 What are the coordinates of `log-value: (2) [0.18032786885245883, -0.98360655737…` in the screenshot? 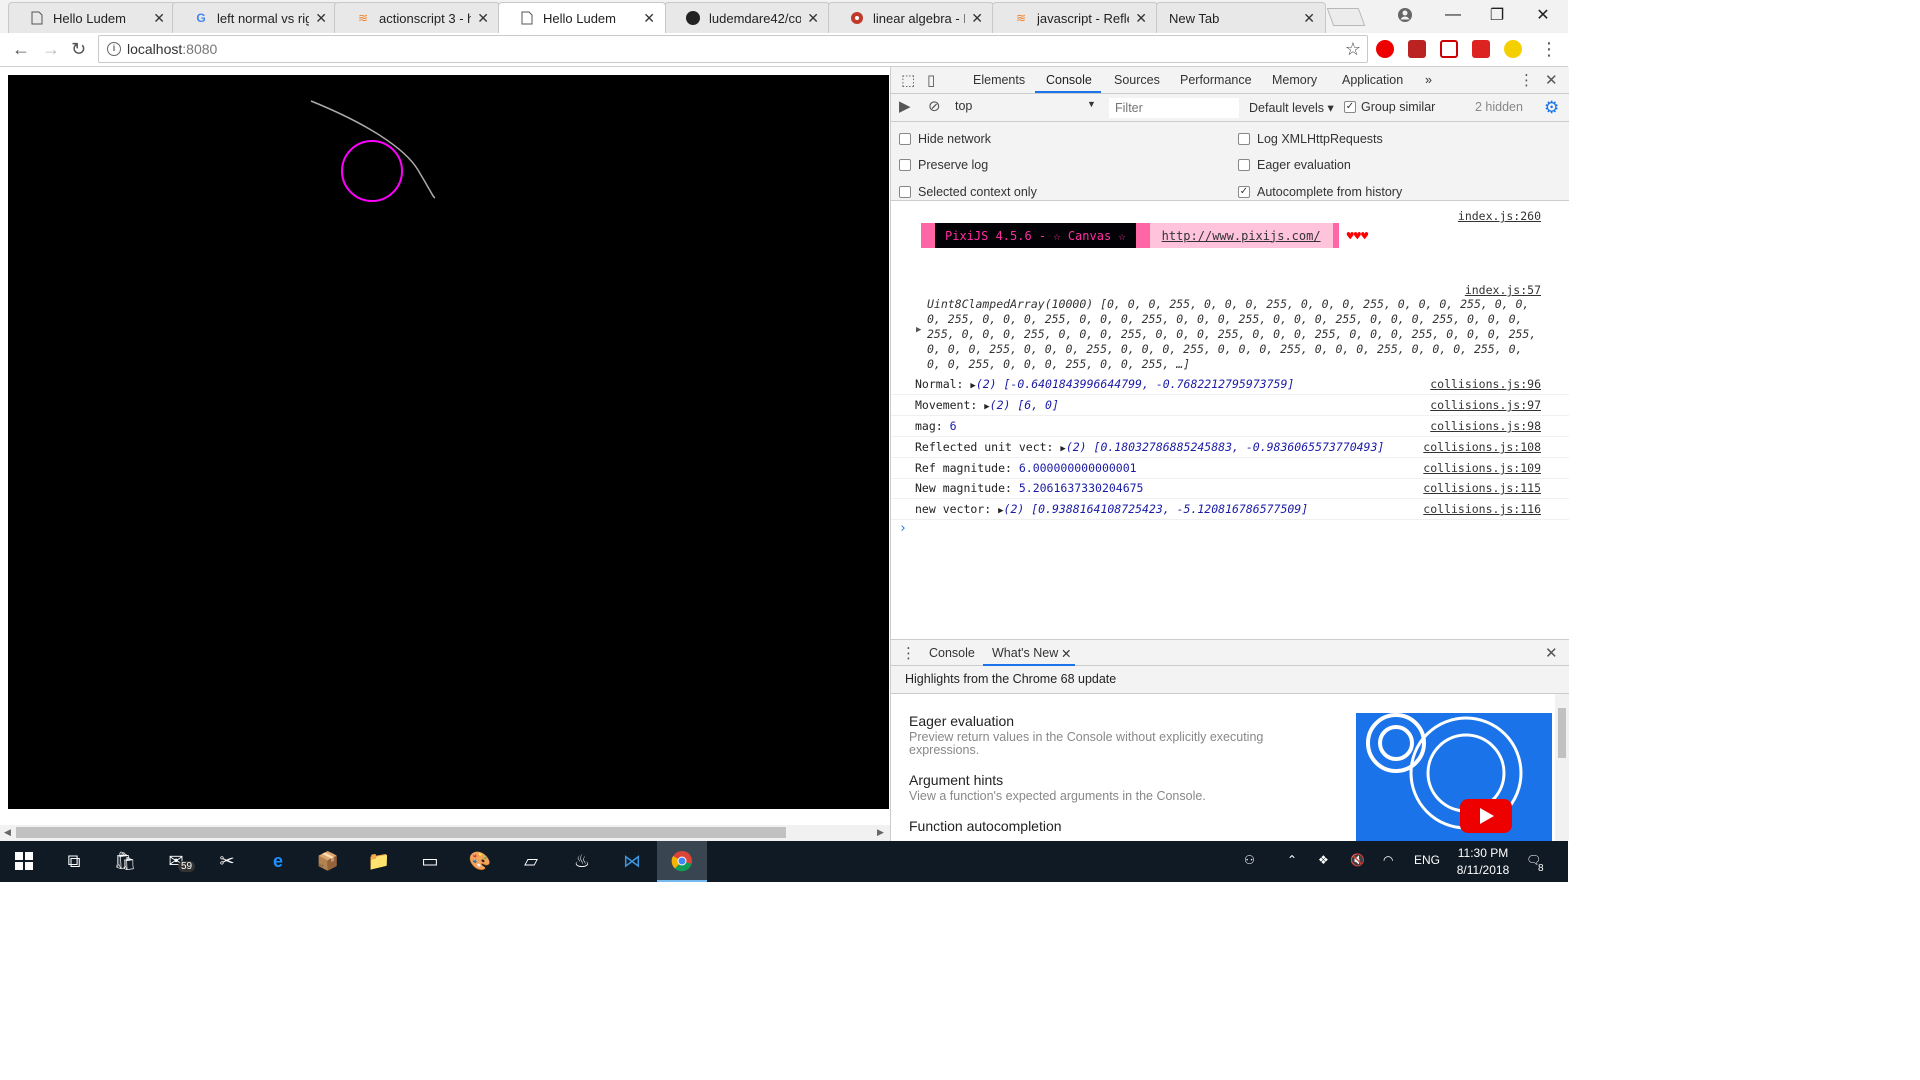 It's located at (1225, 447).